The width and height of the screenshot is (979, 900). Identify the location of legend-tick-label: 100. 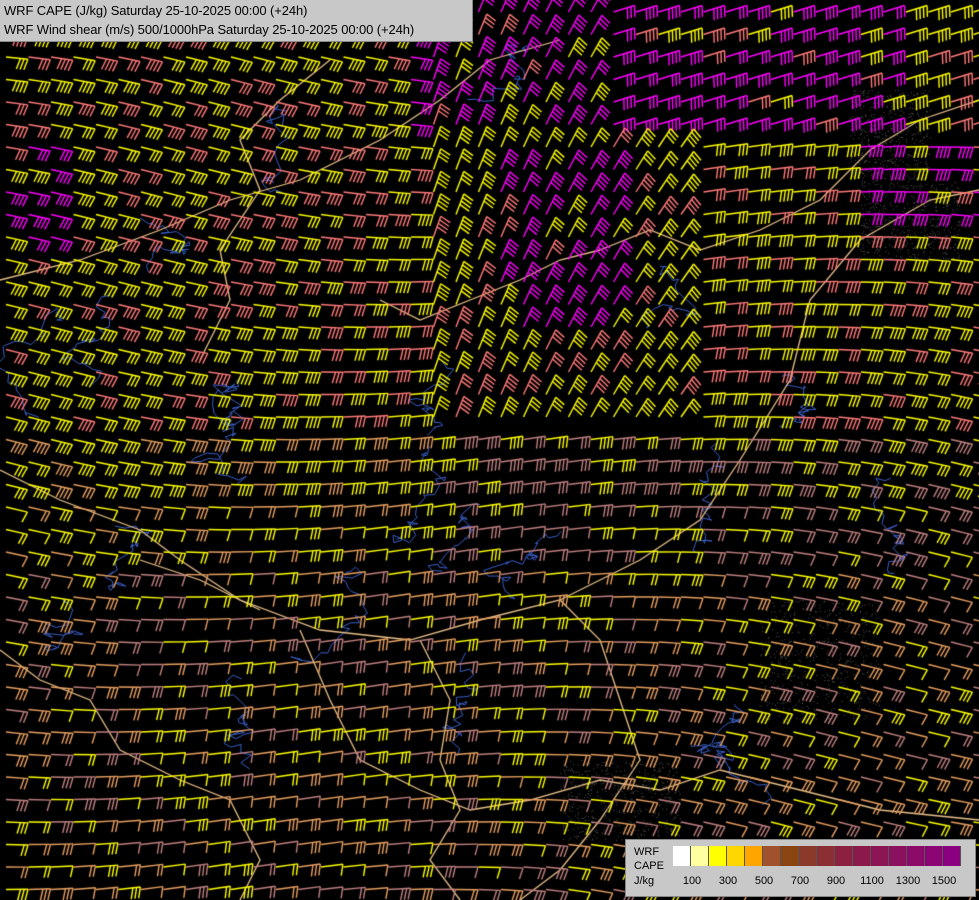
(692, 881).